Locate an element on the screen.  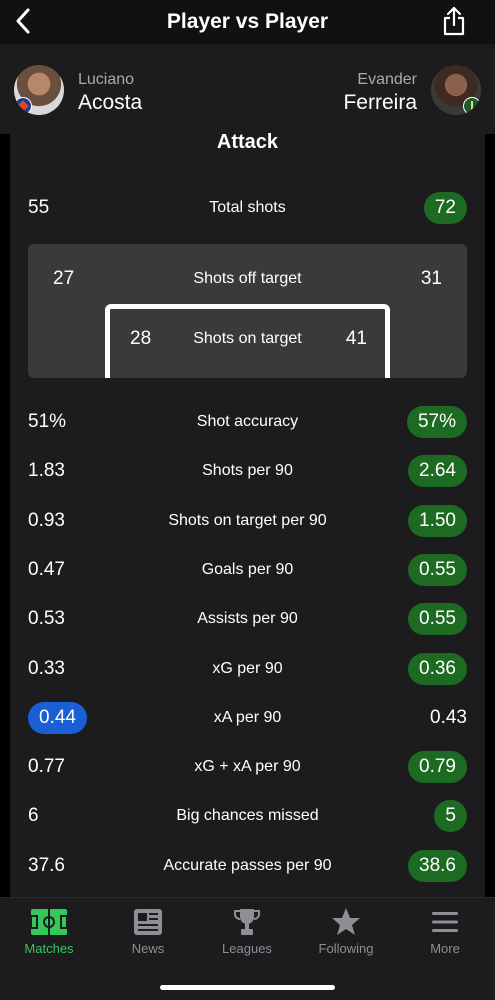
newspaper-icon is located at coordinates (148, 922).